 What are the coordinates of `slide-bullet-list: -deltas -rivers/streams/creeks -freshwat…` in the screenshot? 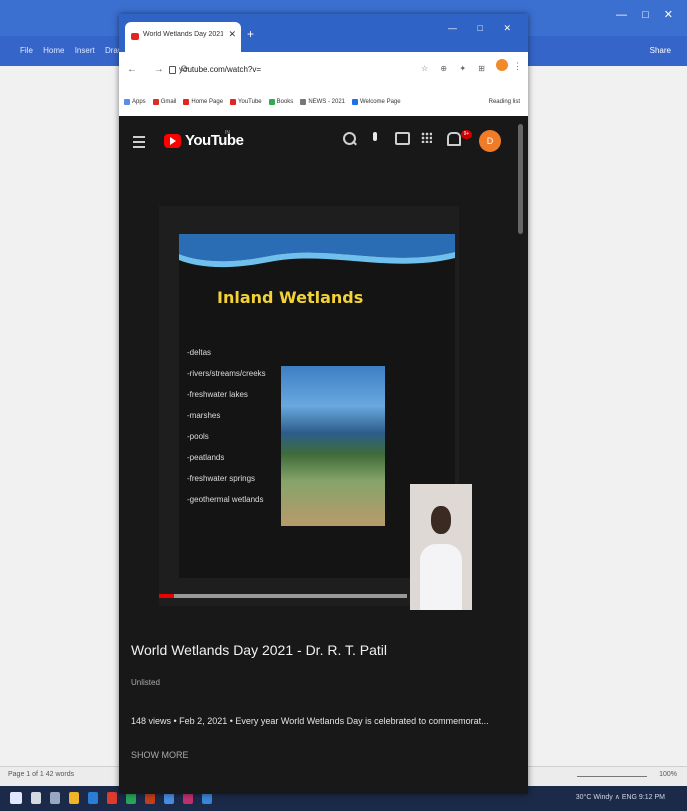 It's located at (226, 426).